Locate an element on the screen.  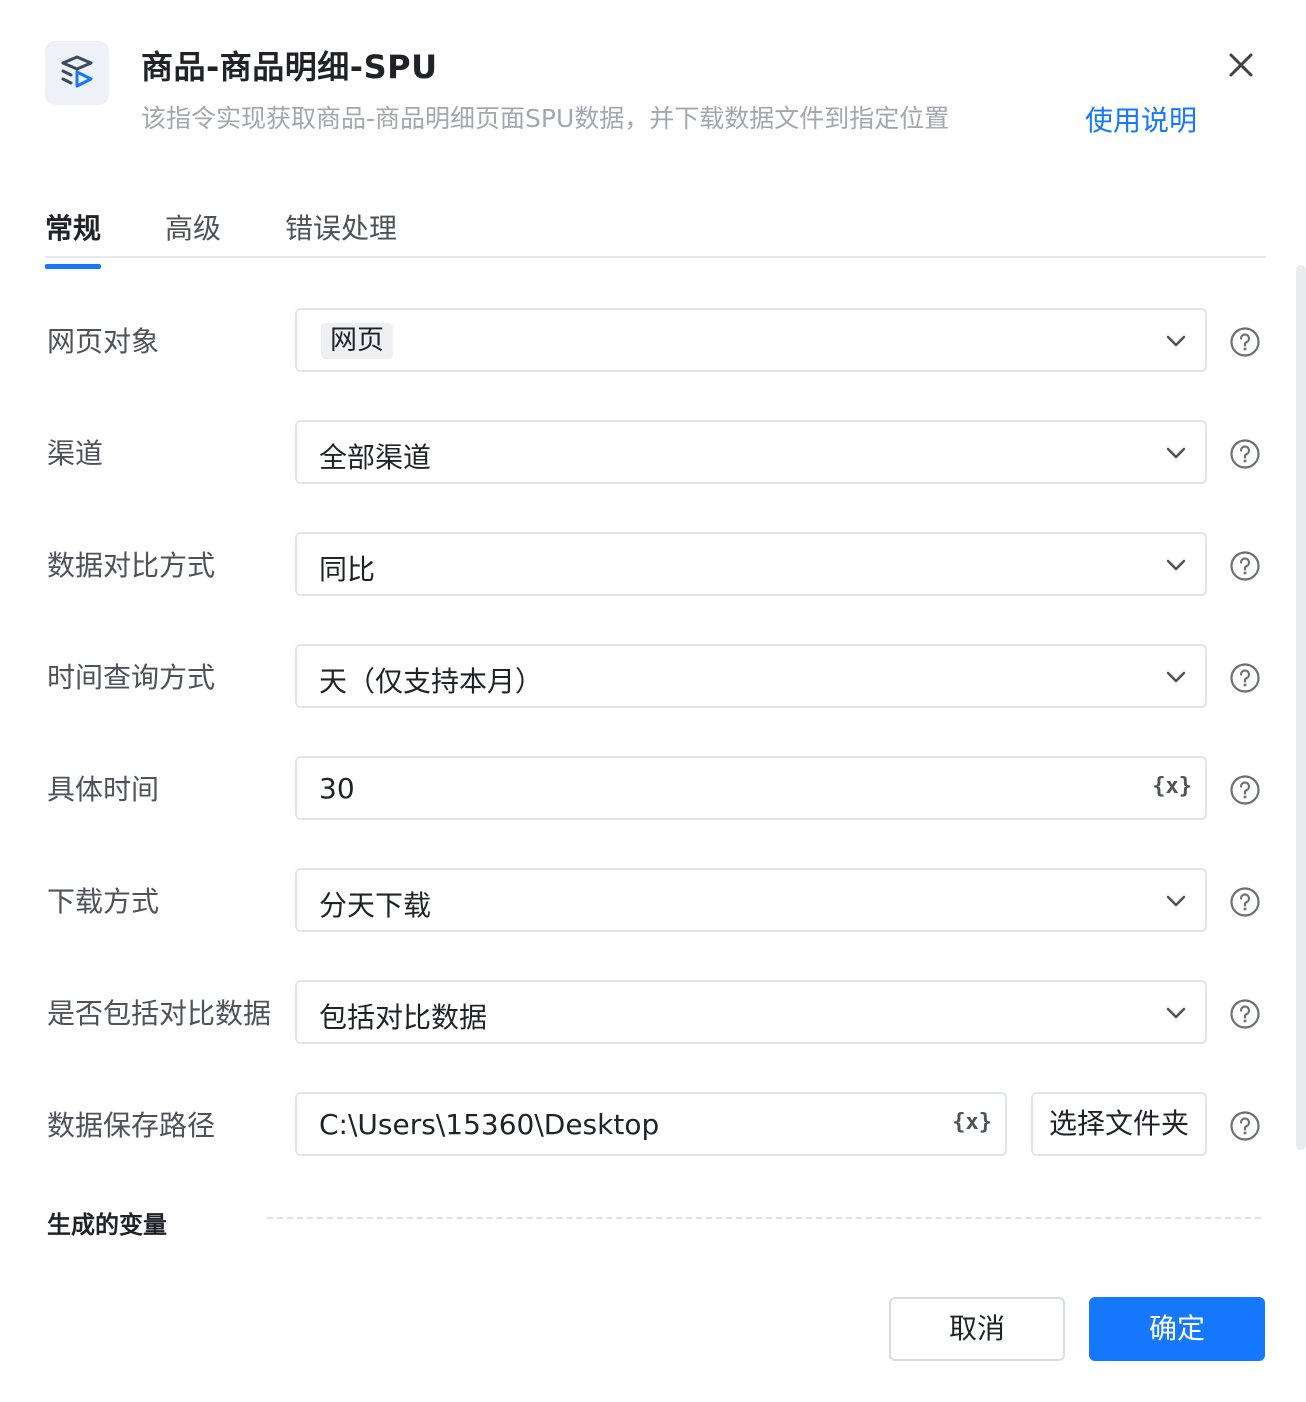
include-compare-select: 包括对比数据 is located at coordinates (751, 1012).